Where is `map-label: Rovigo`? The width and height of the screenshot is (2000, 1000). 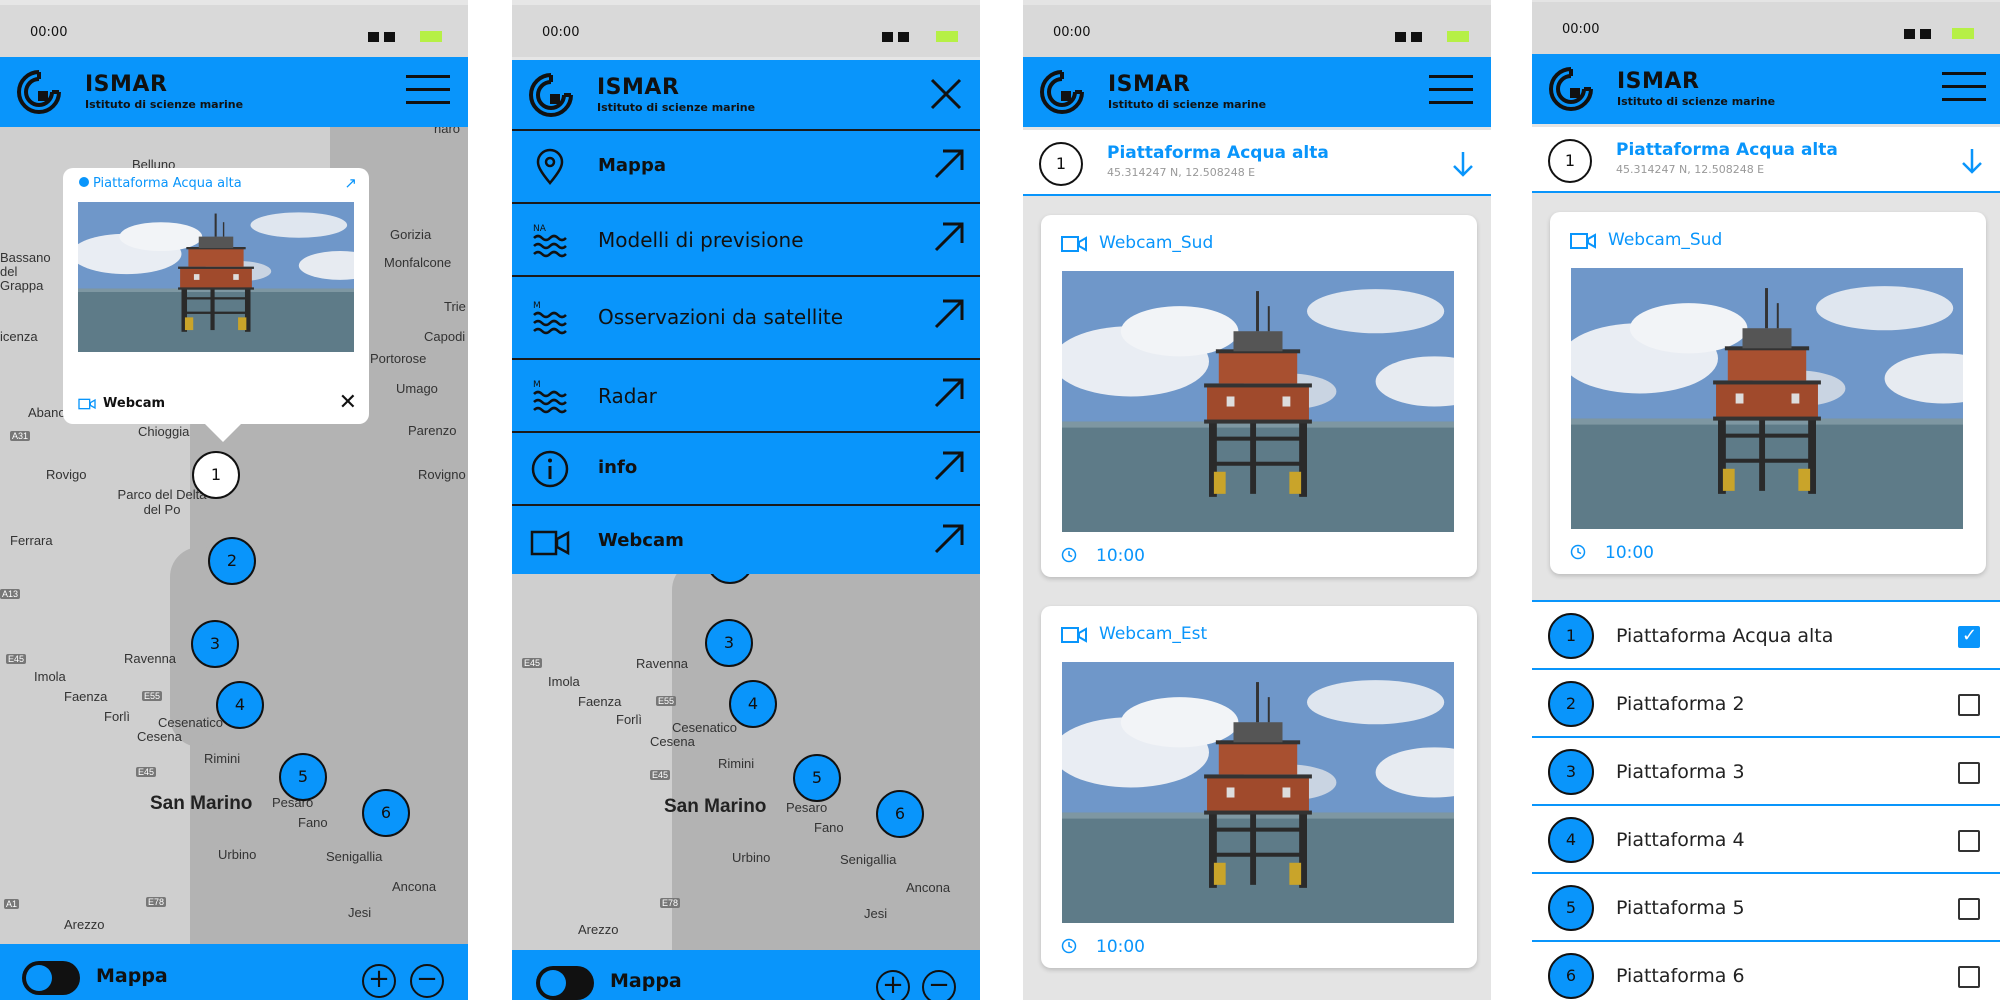
map-label: Rovigo is located at coordinates (66, 474).